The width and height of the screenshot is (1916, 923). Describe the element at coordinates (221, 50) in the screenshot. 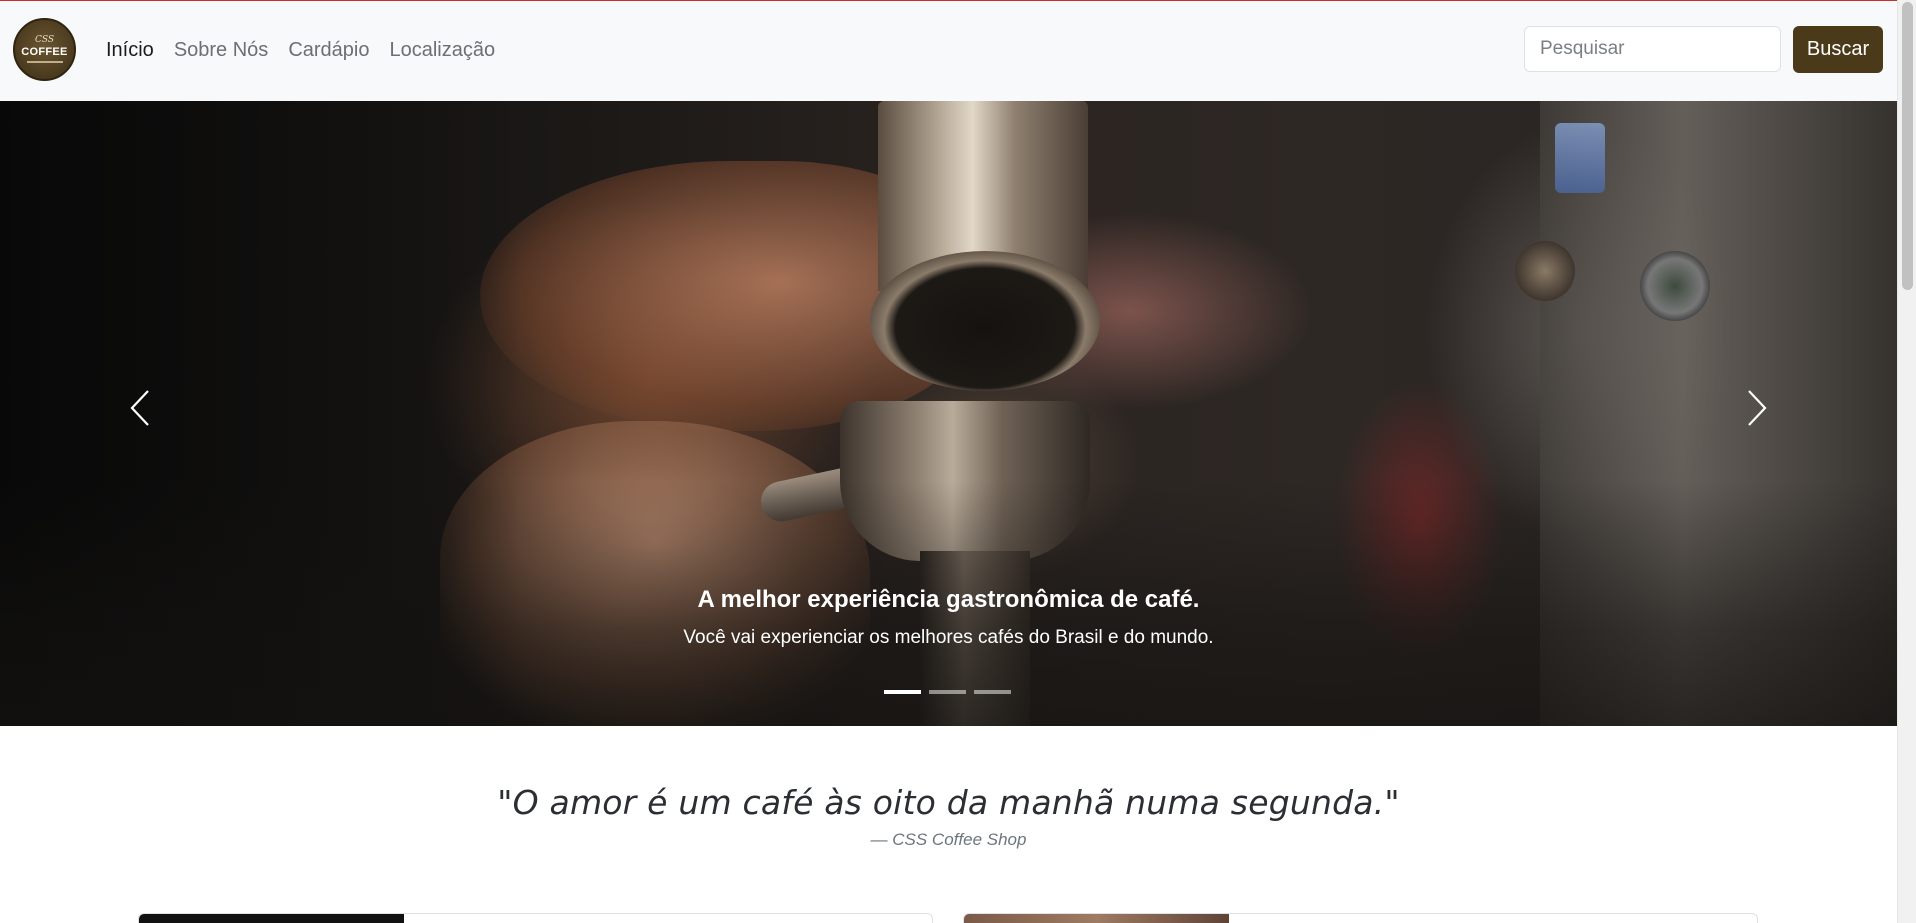

I see `nav-link-sobre-nos: Sobre Nós` at that location.